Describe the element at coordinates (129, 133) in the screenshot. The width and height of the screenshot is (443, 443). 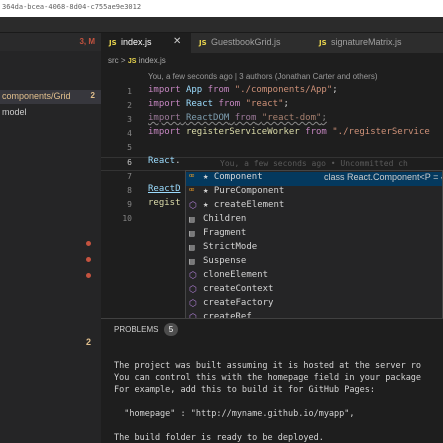
I see `line-number: 4` at that location.